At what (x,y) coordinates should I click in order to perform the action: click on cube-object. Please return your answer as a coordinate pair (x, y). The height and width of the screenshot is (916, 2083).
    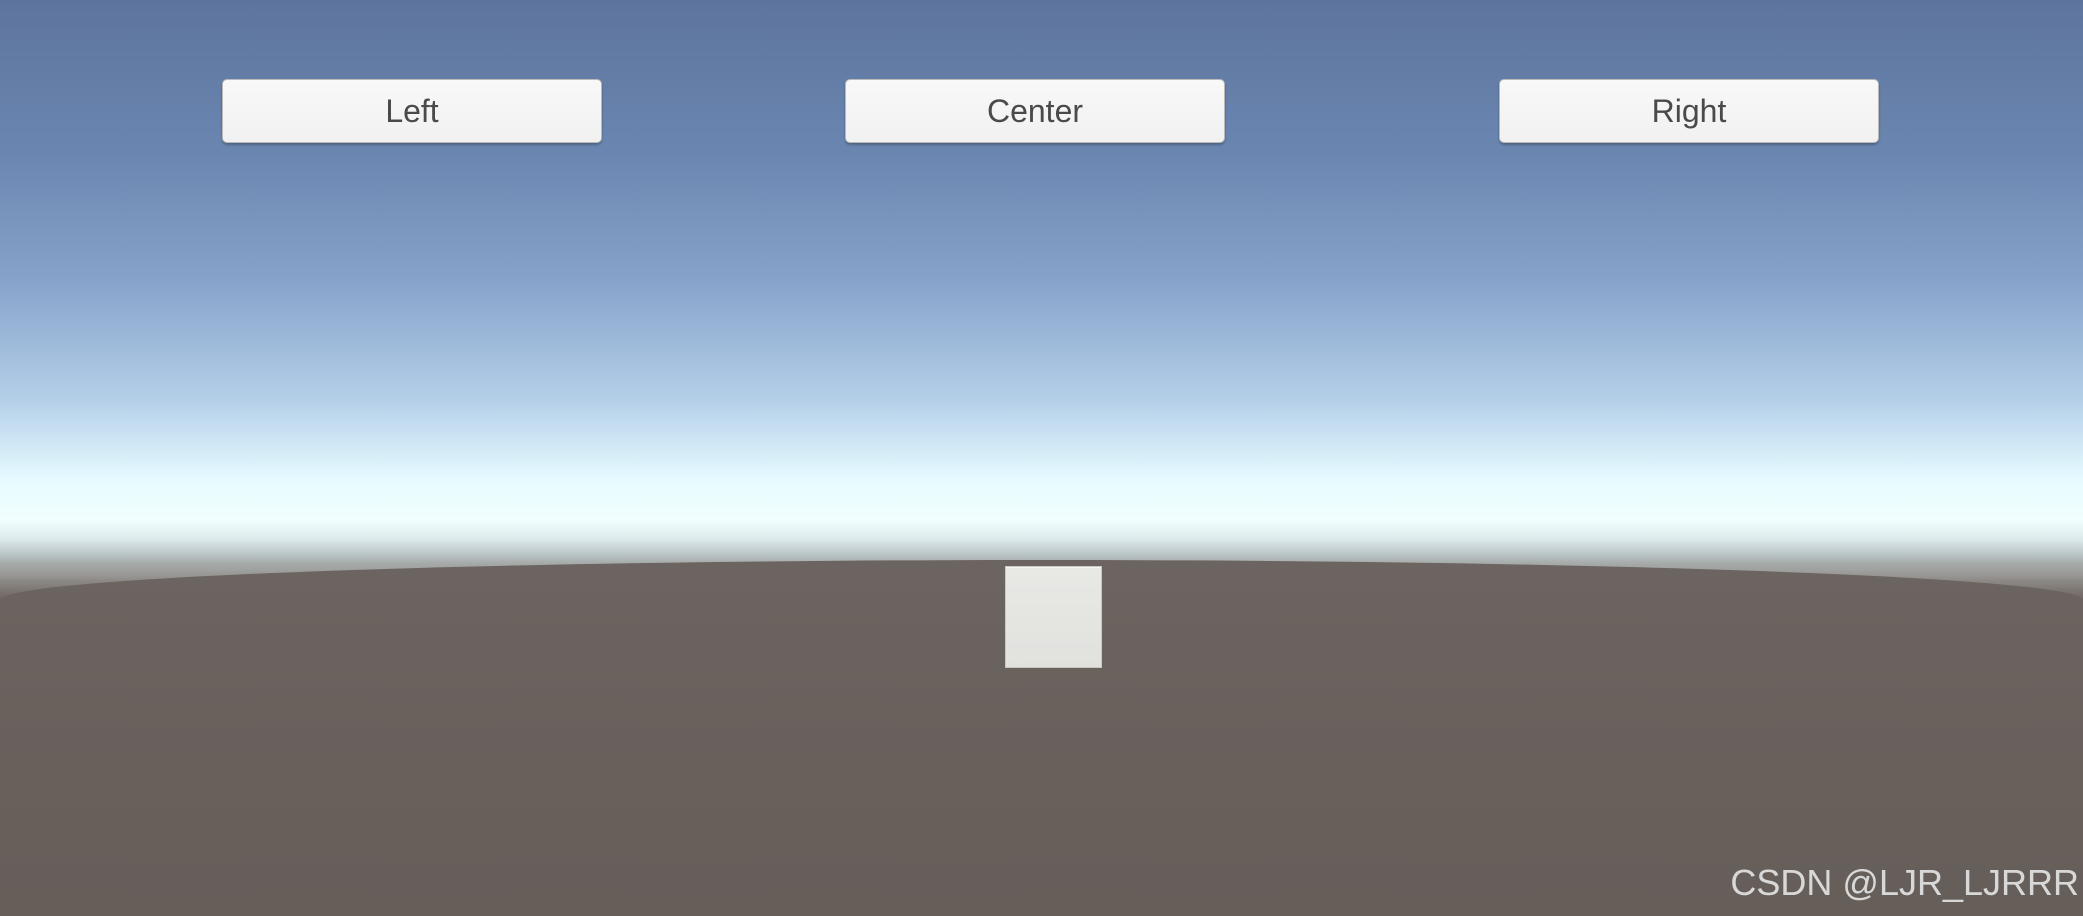
    Looking at the image, I should click on (1053, 617).